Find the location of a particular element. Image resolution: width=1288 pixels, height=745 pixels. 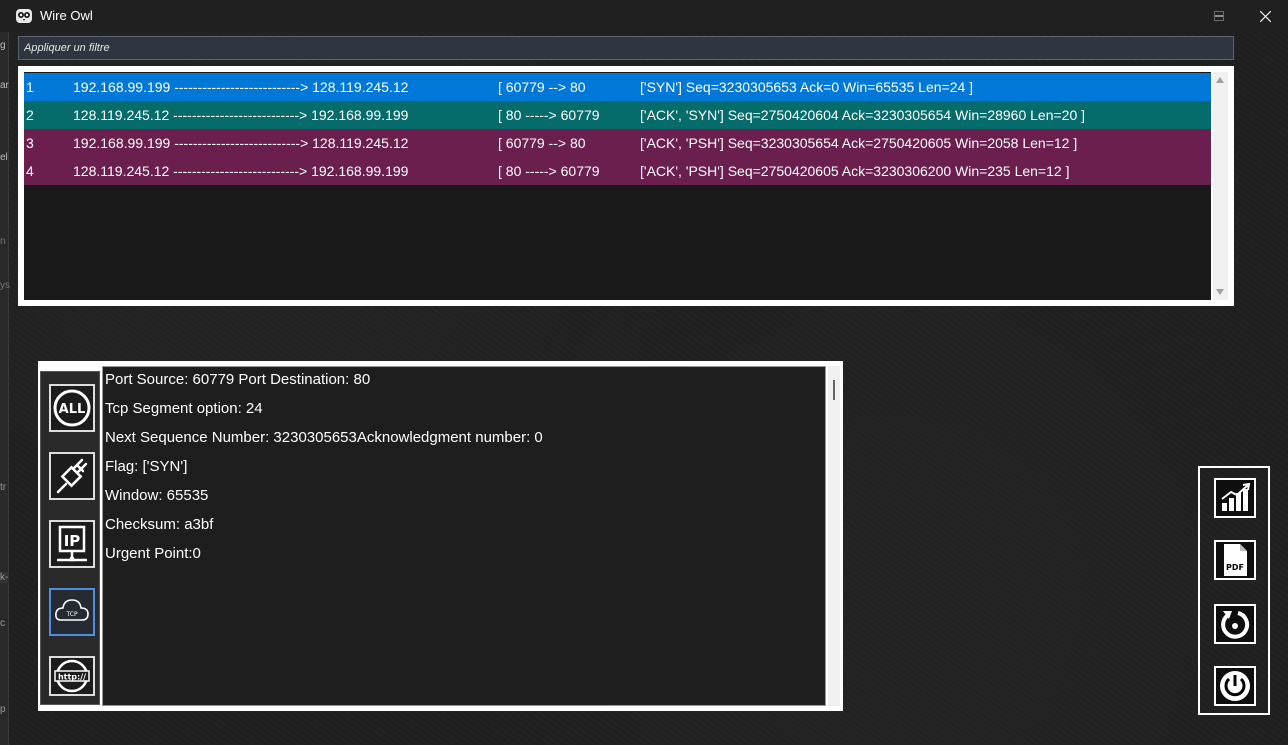

edge-text: c is located at coordinates (2, 623).